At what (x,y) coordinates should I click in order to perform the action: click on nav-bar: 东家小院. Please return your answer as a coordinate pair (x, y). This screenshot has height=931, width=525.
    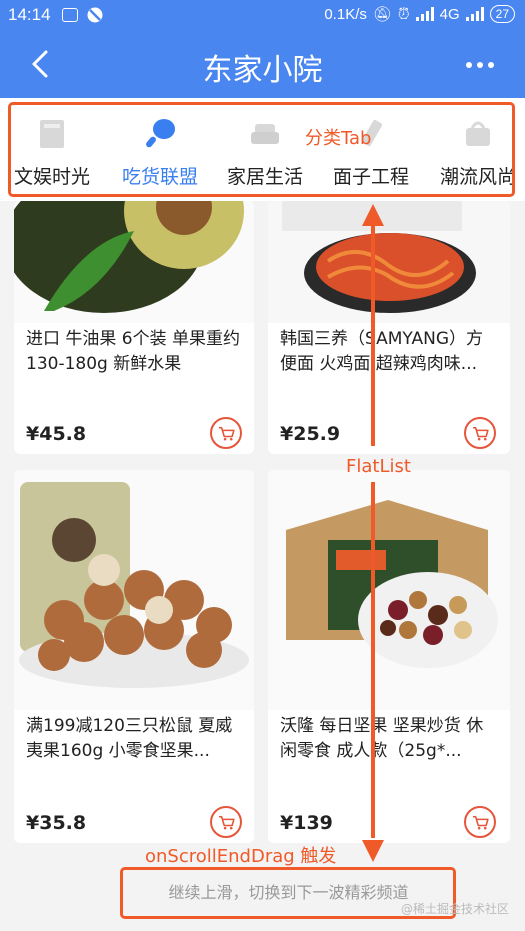
    Looking at the image, I should click on (262, 64).